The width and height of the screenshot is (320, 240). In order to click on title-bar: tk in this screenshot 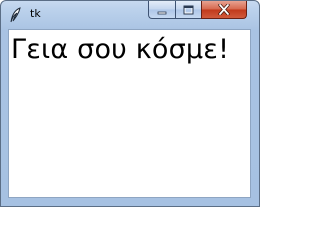, I will do `click(130, 14)`.